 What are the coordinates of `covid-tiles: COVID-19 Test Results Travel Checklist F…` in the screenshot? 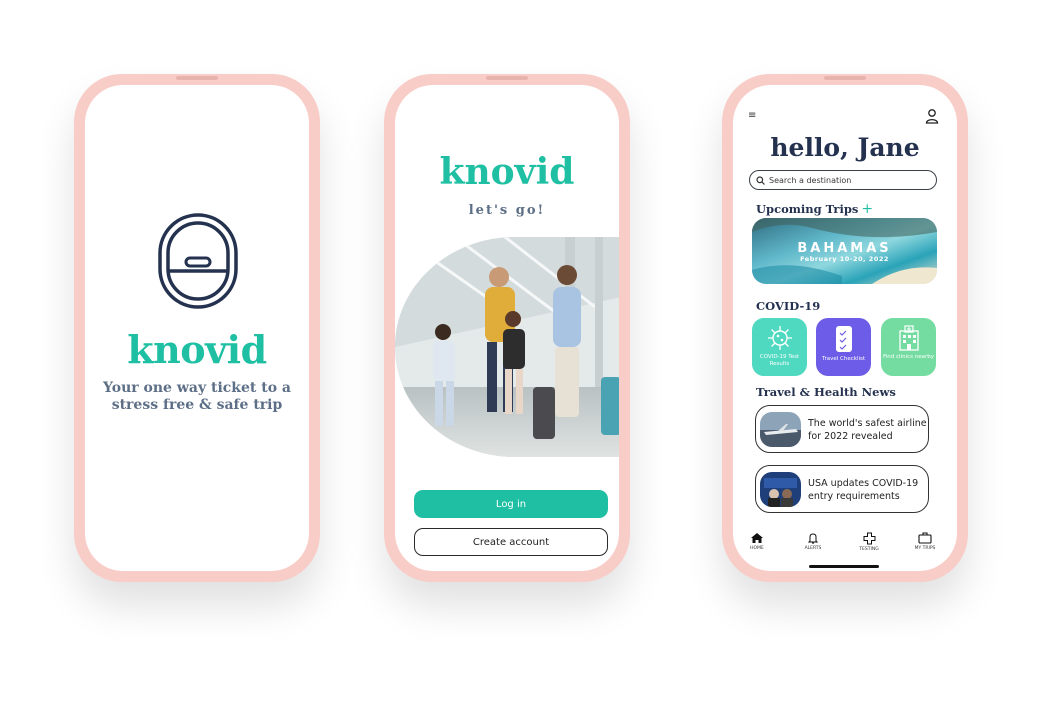 It's located at (847, 348).